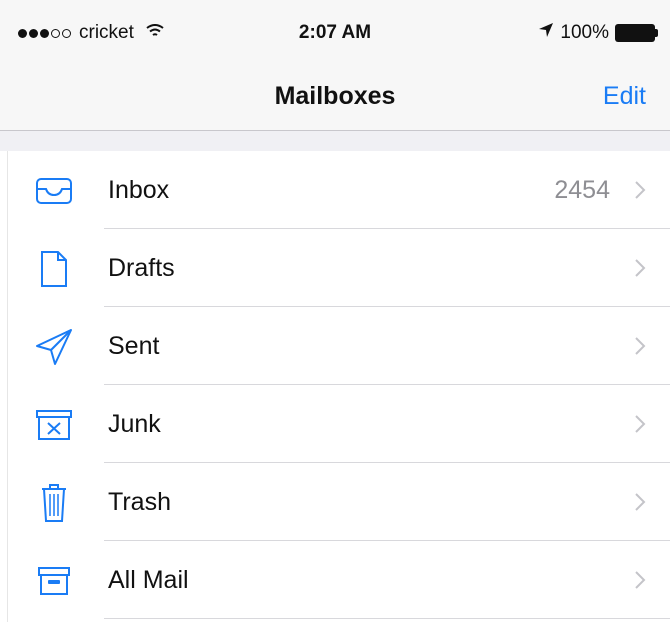 Image resolution: width=670 pixels, height=622 pixels. What do you see at coordinates (54, 191) in the screenshot?
I see `inbox-tray-icon` at bounding box center [54, 191].